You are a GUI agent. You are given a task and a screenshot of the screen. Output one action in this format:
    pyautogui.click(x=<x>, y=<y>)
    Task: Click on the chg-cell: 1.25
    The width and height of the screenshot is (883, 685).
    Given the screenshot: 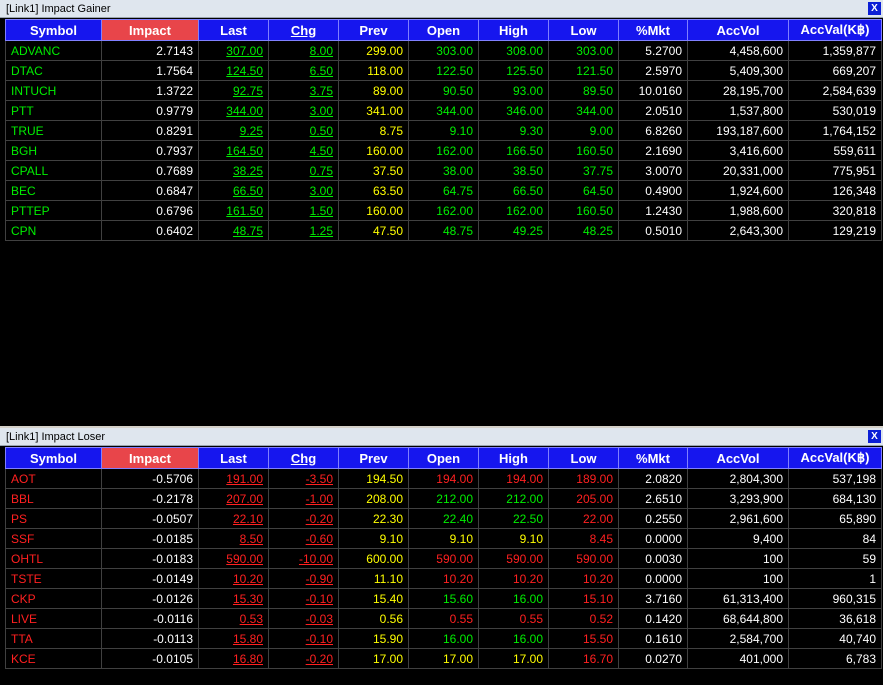 What is the action you would take?
    pyautogui.click(x=303, y=230)
    